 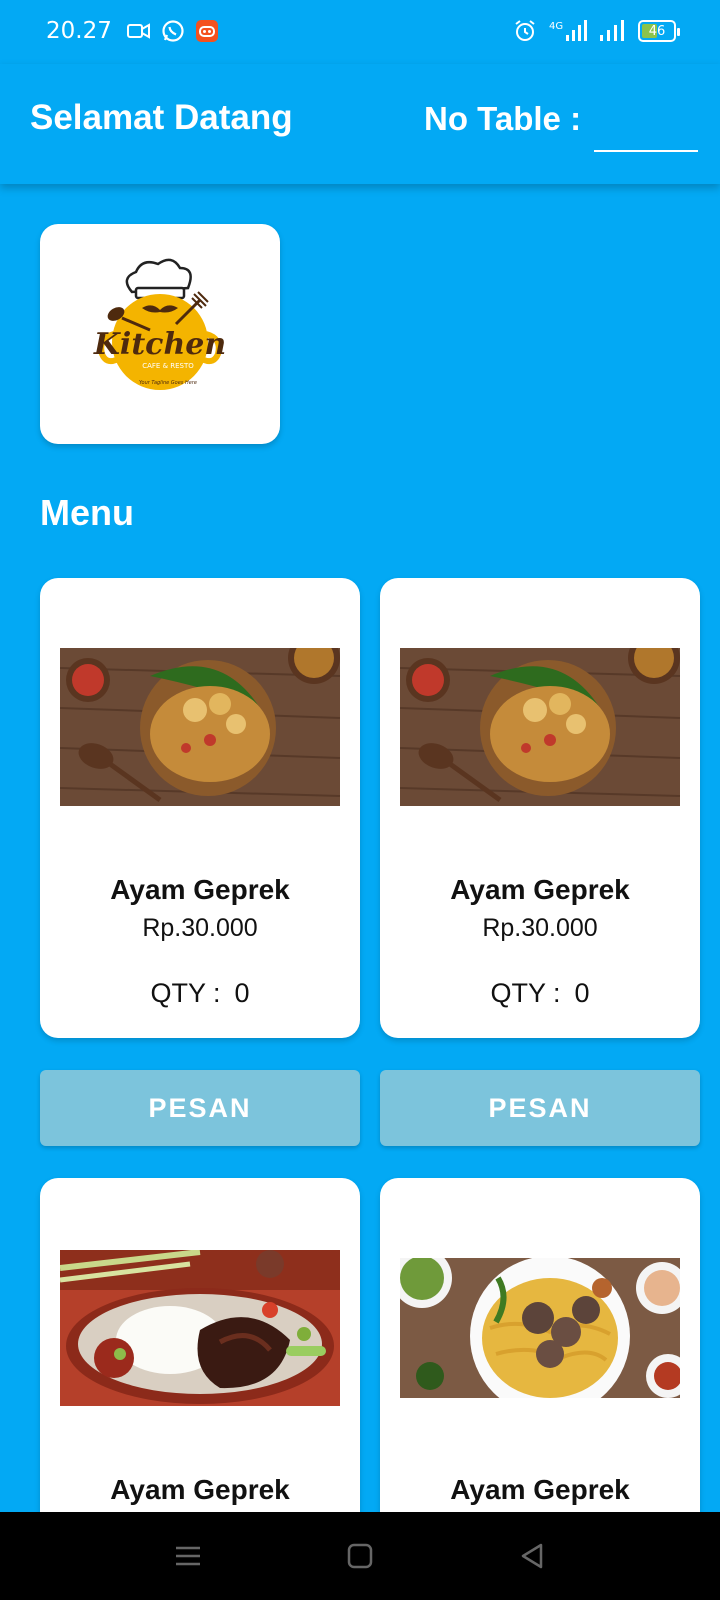 I want to click on svg-text: 4G, so click(x=556, y=26).